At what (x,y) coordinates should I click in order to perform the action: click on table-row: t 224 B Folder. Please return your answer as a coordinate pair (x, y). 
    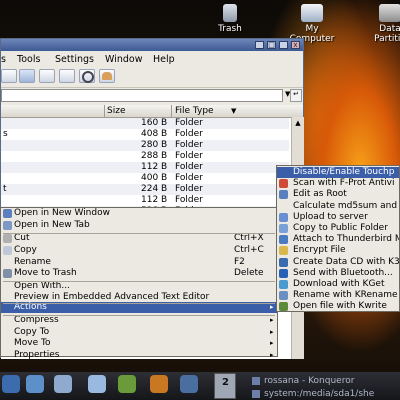
    Looking at the image, I should click on (145, 189).